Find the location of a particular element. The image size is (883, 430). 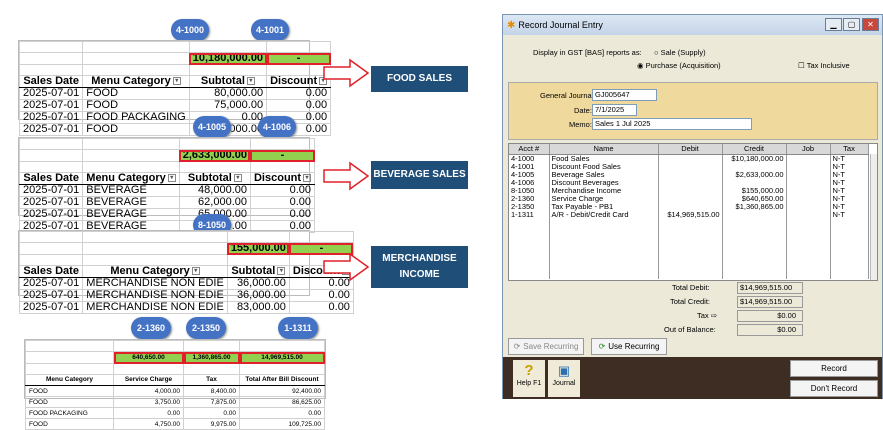

table-row: FOOD 4,750.00 9,975.00 109,725.00 is located at coordinates (175, 424).